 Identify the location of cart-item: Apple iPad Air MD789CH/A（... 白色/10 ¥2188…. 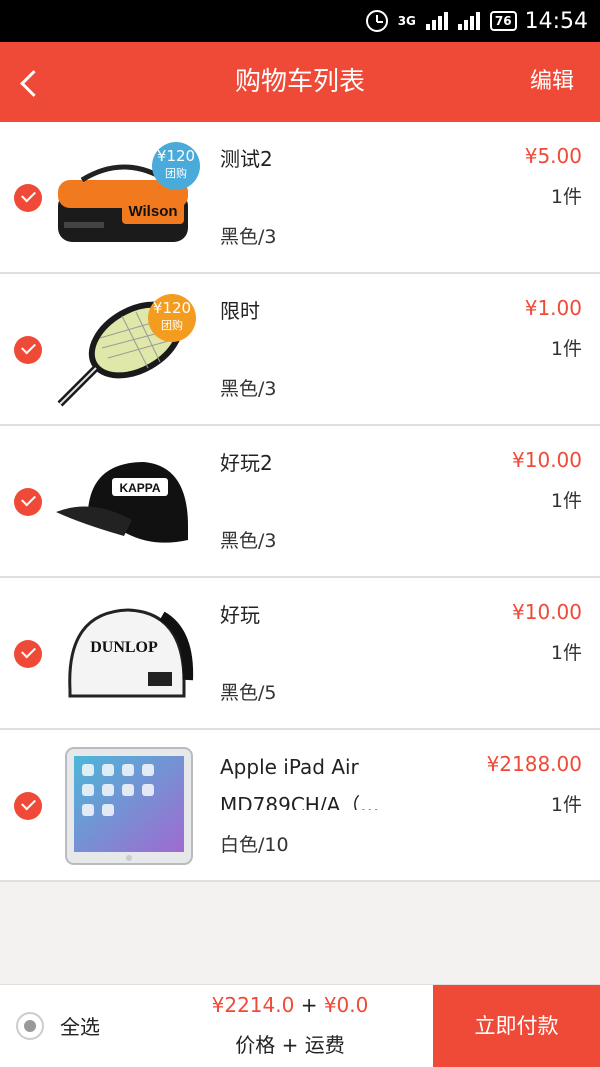
(300, 806).